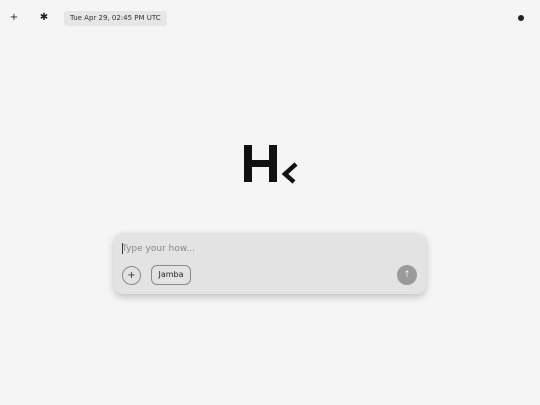  Describe the element at coordinates (131, 275) in the screenshot. I see `add-attachment-button: +` at that location.